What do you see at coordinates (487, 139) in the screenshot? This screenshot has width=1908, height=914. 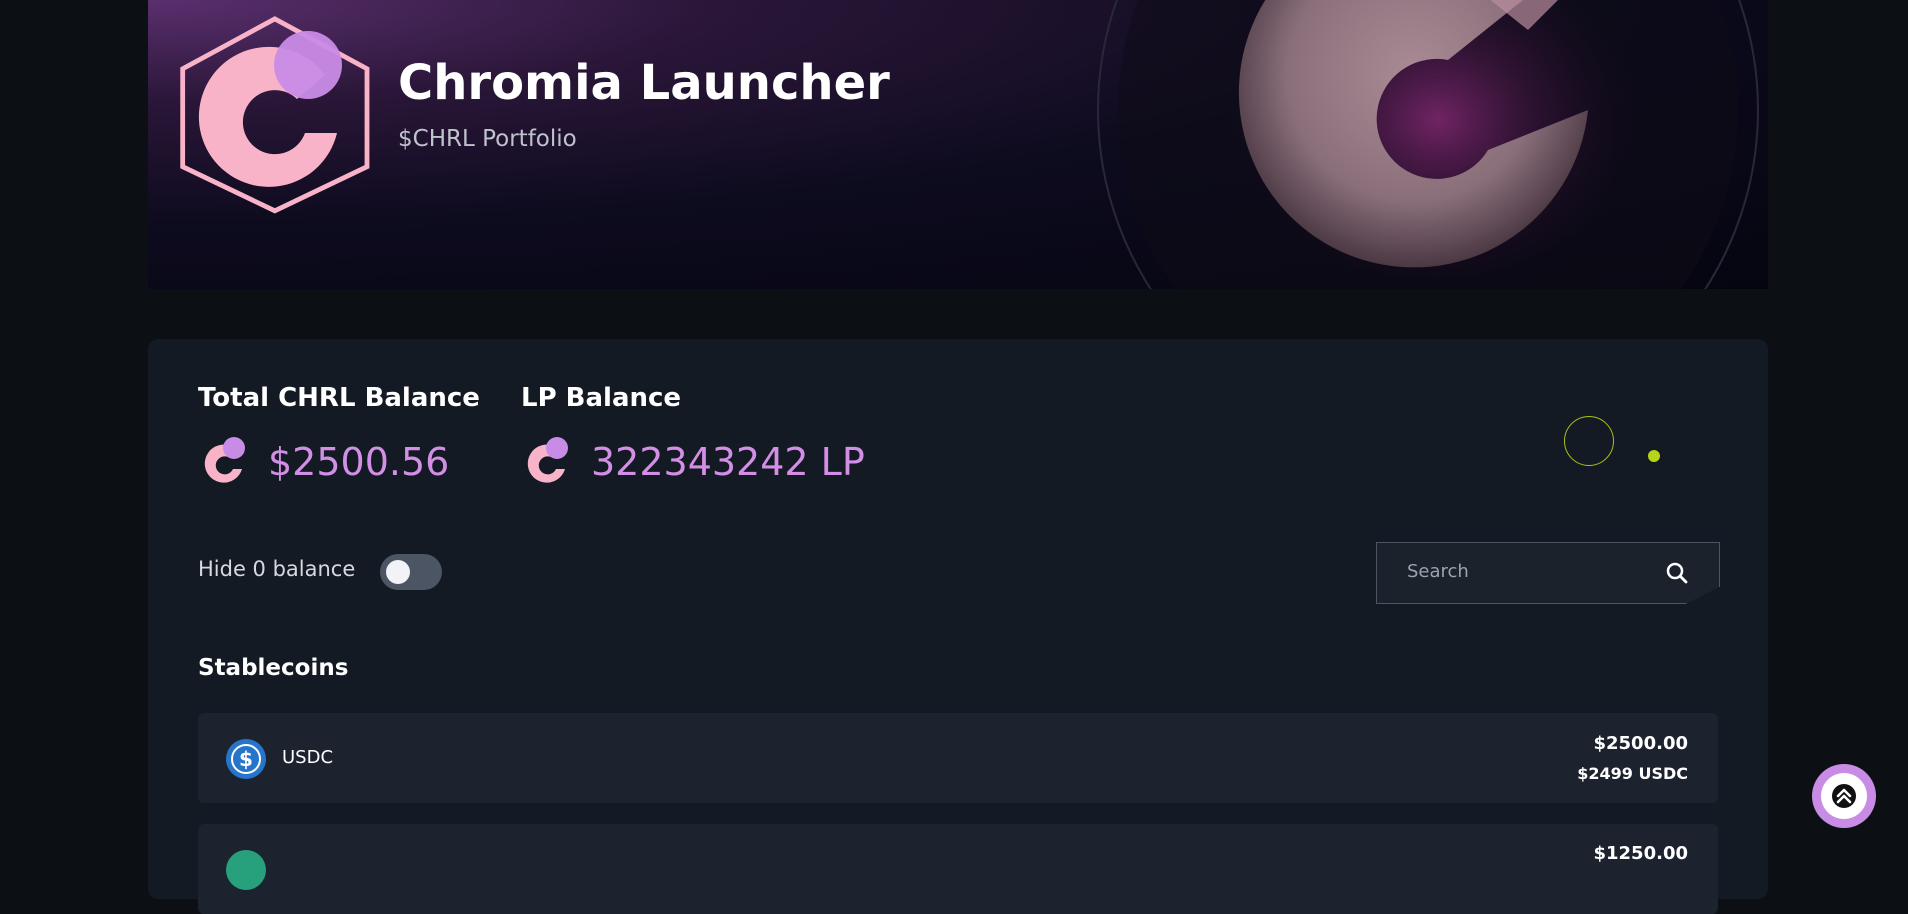 I see `page-subtitle: $CHRL Portfolio` at bounding box center [487, 139].